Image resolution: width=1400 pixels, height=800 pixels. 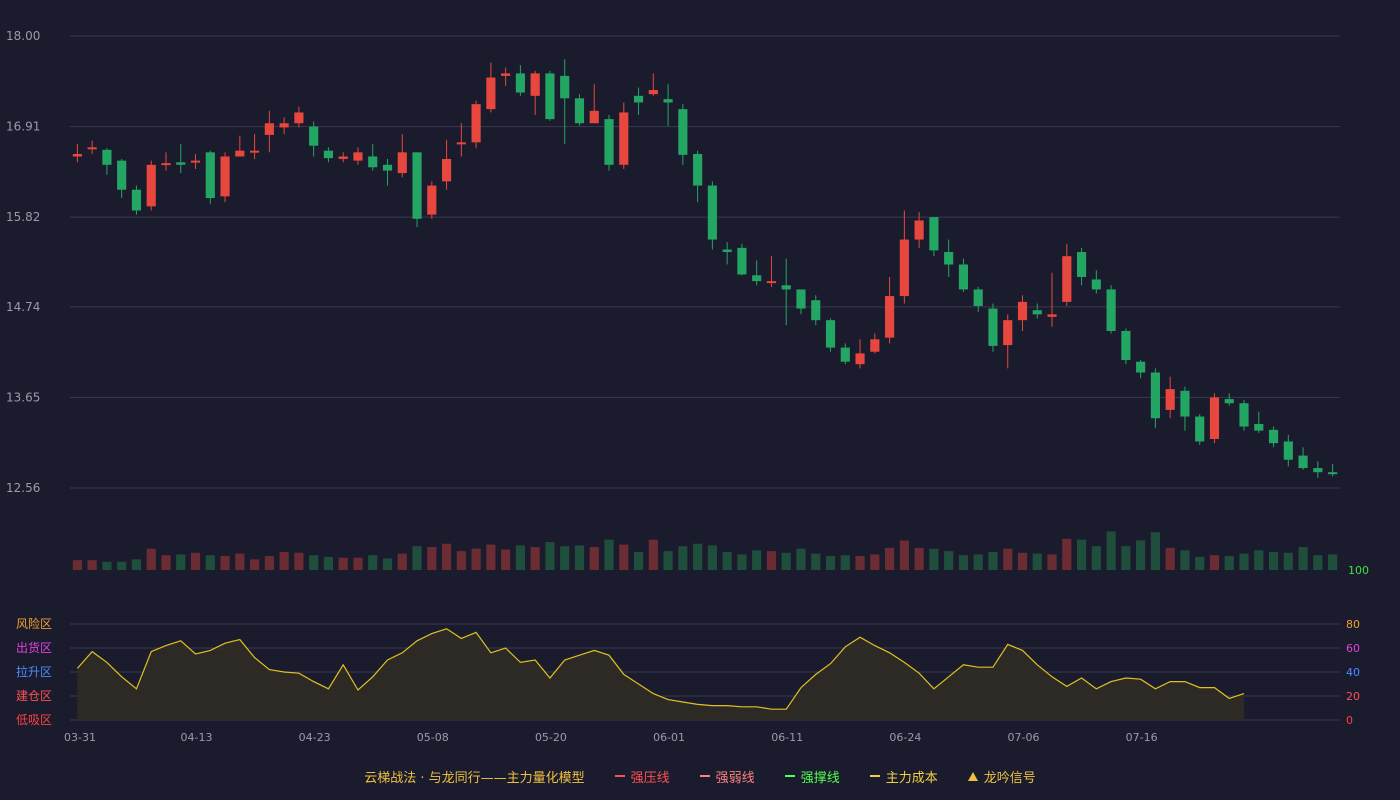 I want to click on indicator-zone-label: 风险区, so click(x=34, y=623).